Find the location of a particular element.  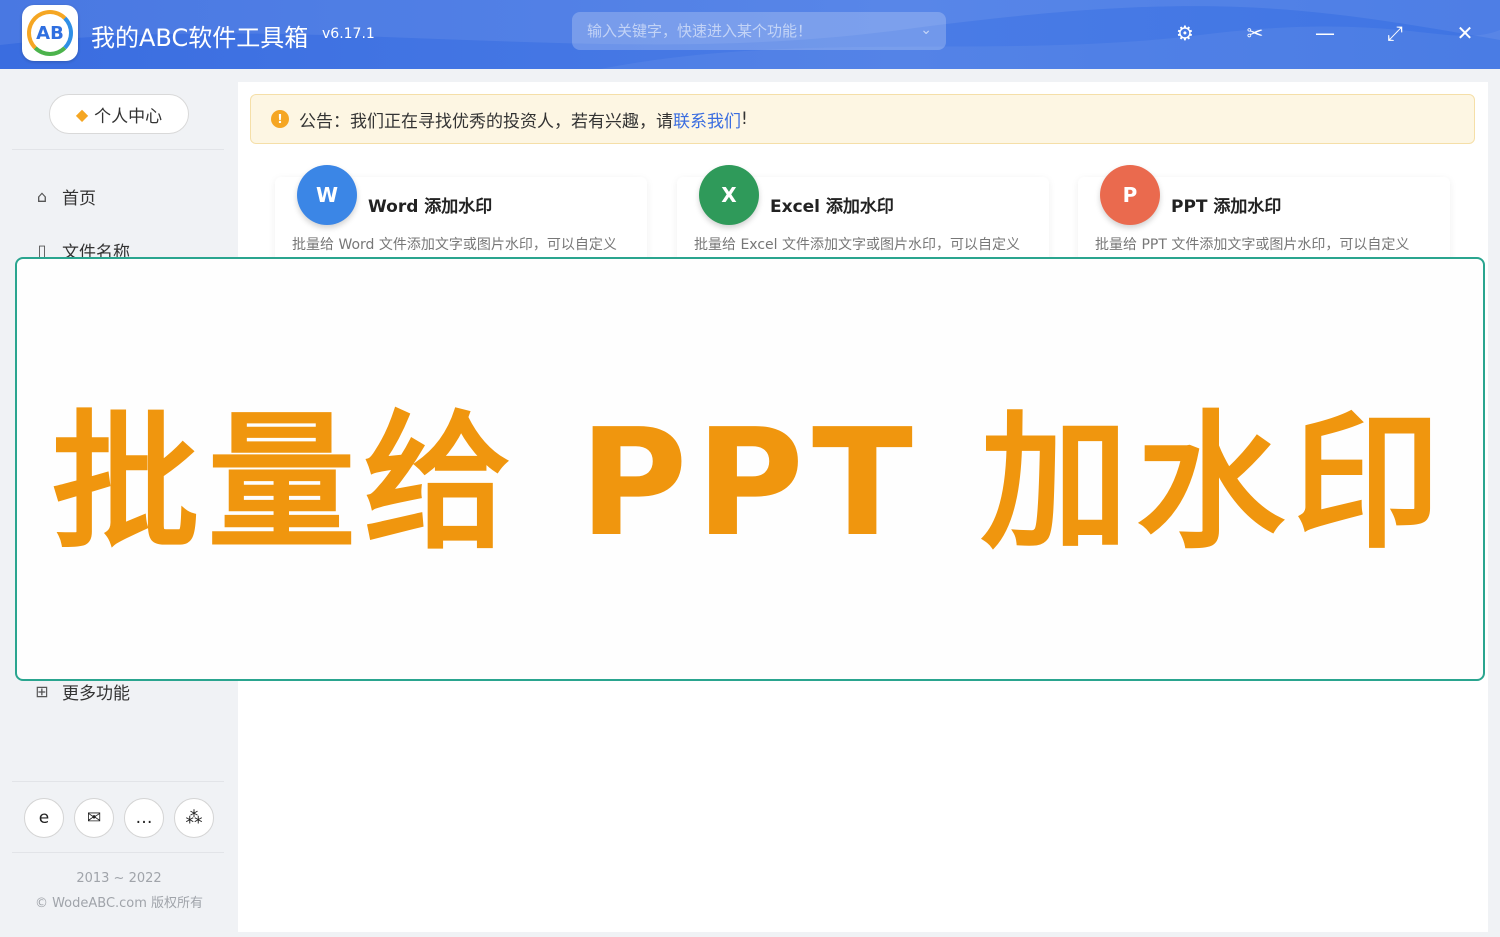

app-logo-mark: AB is located at coordinates (50, 33).